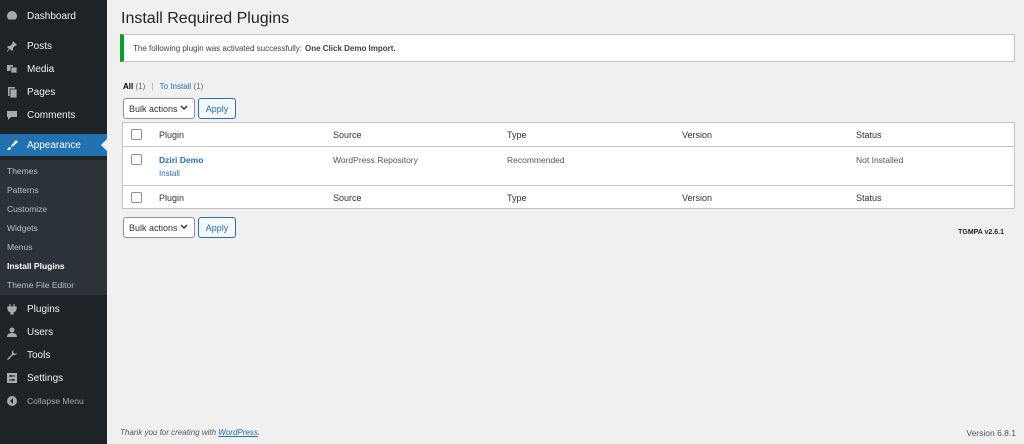 This screenshot has width=1024, height=444. Describe the element at coordinates (39, 355) in the screenshot. I see `menu-label: Tools` at that location.